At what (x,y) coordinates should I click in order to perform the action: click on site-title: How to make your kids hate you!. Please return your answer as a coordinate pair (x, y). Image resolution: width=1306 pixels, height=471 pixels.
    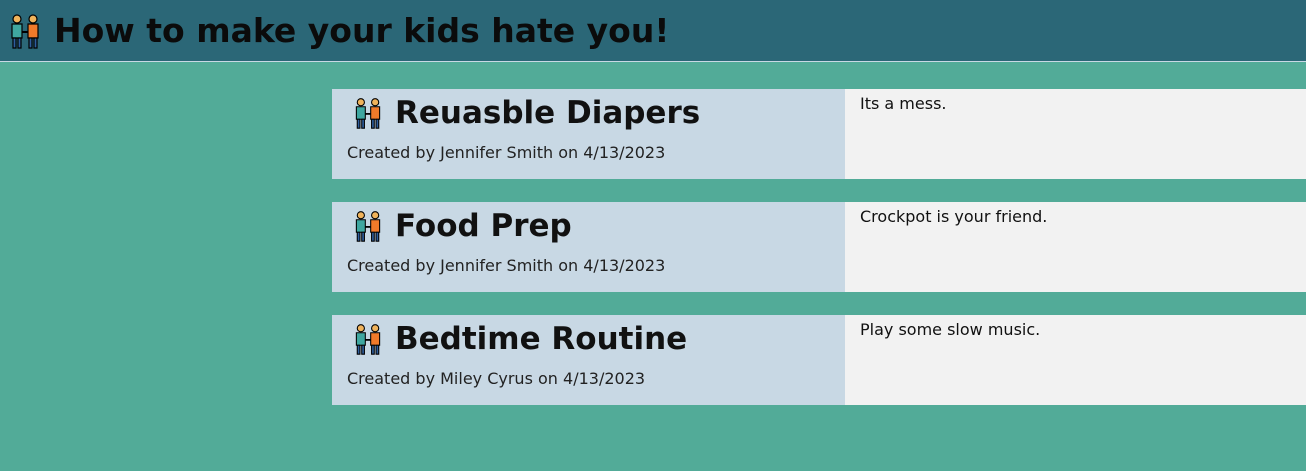
    Looking at the image, I should click on (337, 31).